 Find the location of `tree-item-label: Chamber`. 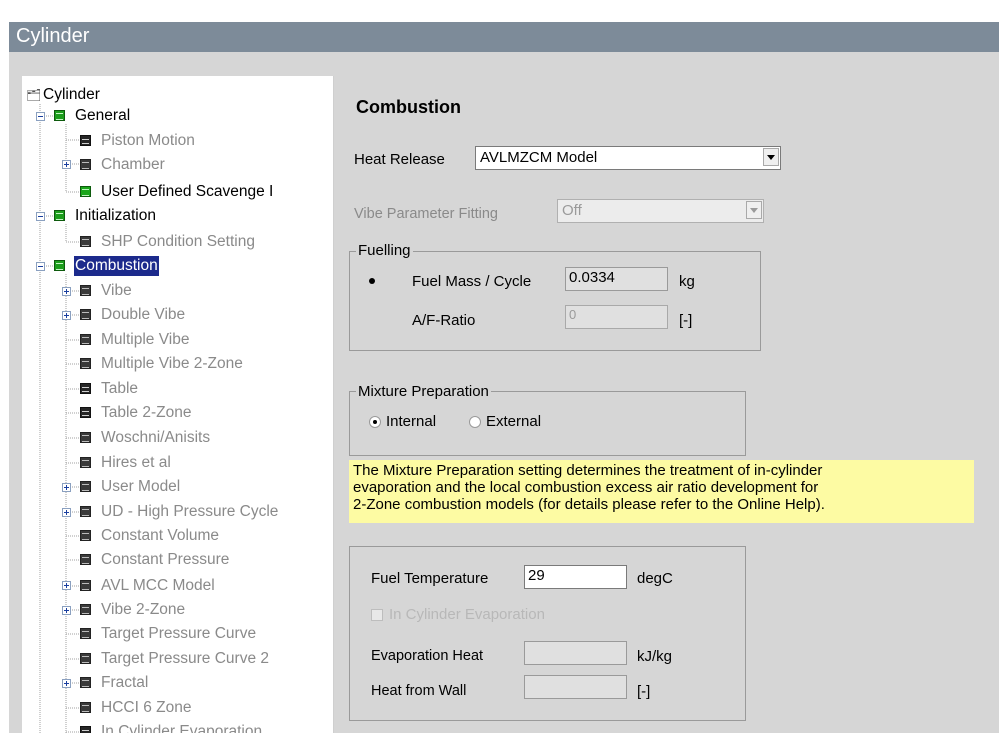

tree-item-label: Chamber is located at coordinates (133, 164).